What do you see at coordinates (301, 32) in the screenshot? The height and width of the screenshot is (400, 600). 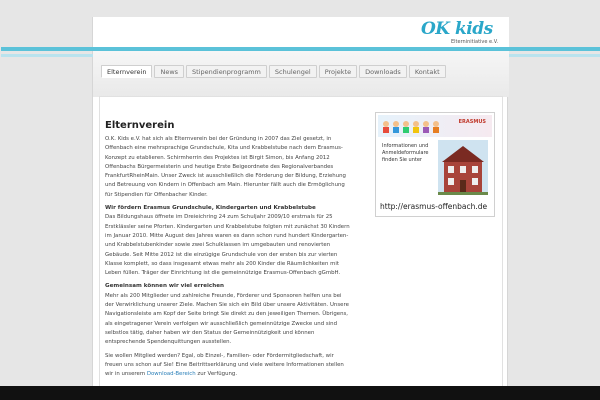 I see `site-header: OK kids Elterninitiative e.V.` at bounding box center [301, 32].